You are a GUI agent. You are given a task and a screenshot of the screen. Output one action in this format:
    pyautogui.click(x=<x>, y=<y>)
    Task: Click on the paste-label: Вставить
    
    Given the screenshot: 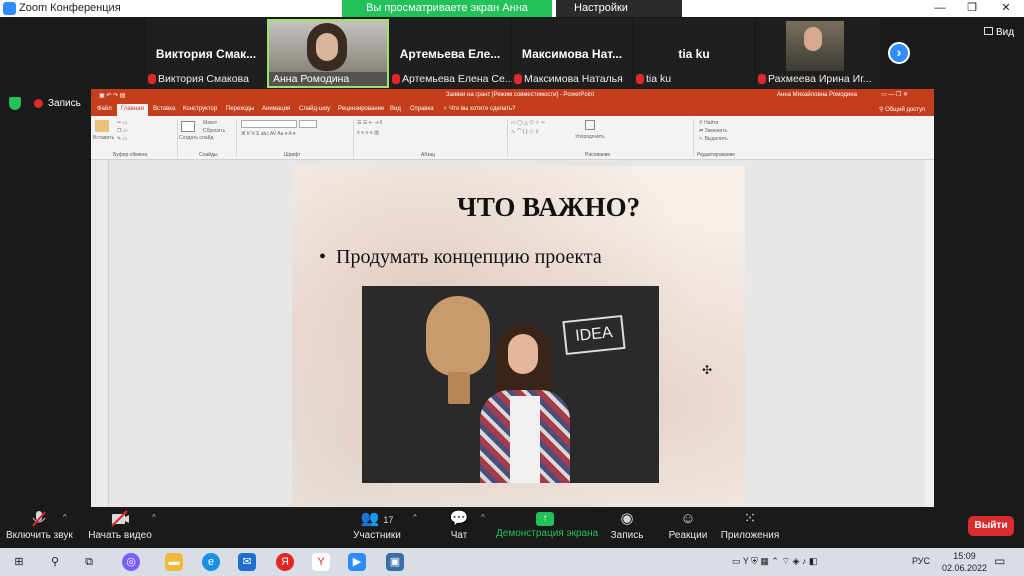 What is the action you would take?
    pyautogui.click(x=103, y=138)
    